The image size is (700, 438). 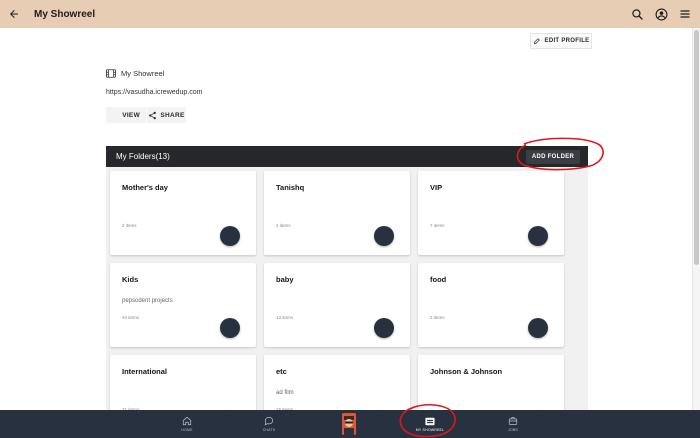 I want to click on app-bar-actions, so click(x=661, y=14).